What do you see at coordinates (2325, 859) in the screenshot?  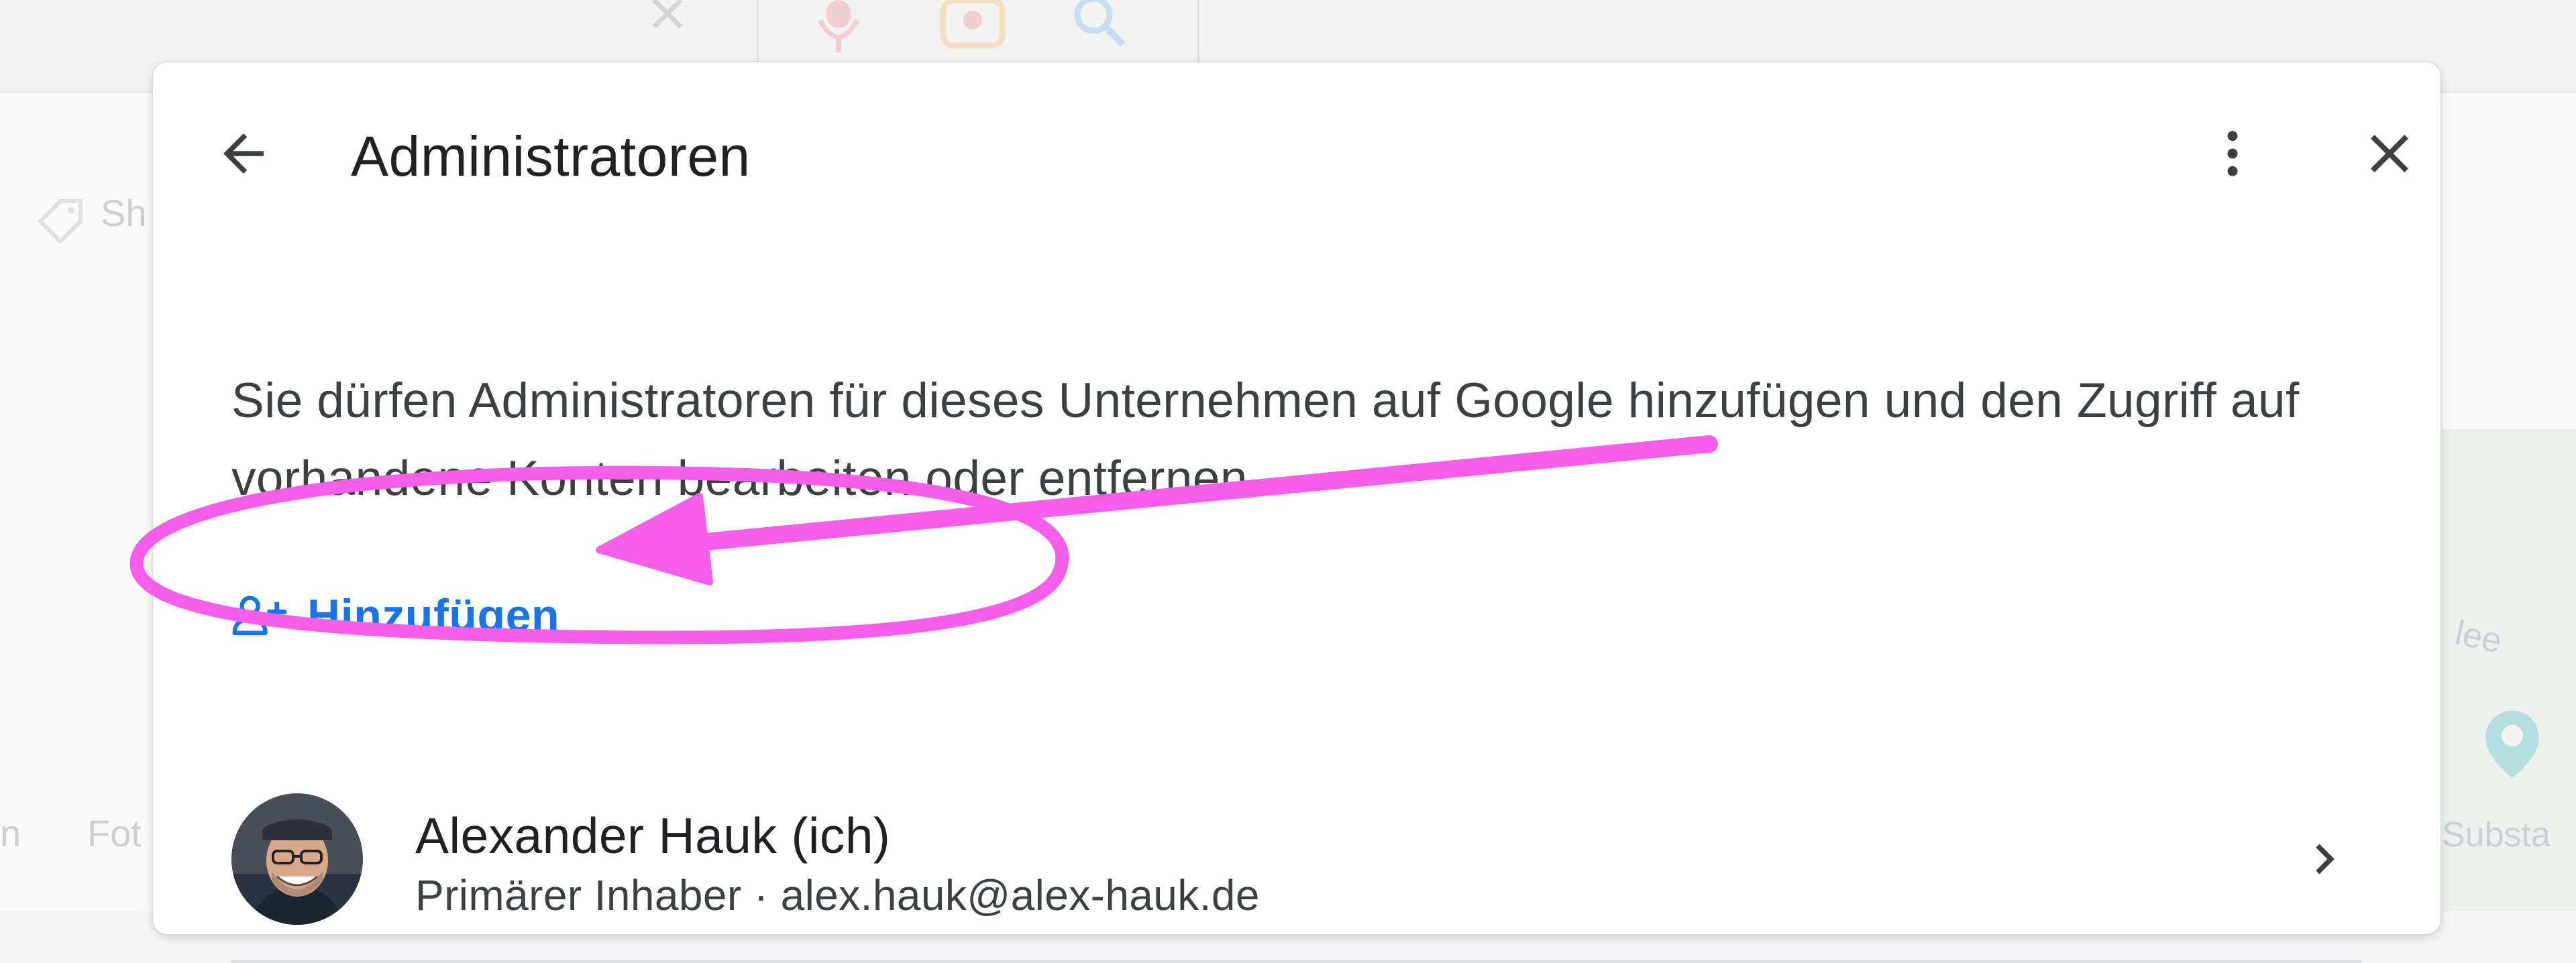 I see `chevron-right-icon` at bounding box center [2325, 859].